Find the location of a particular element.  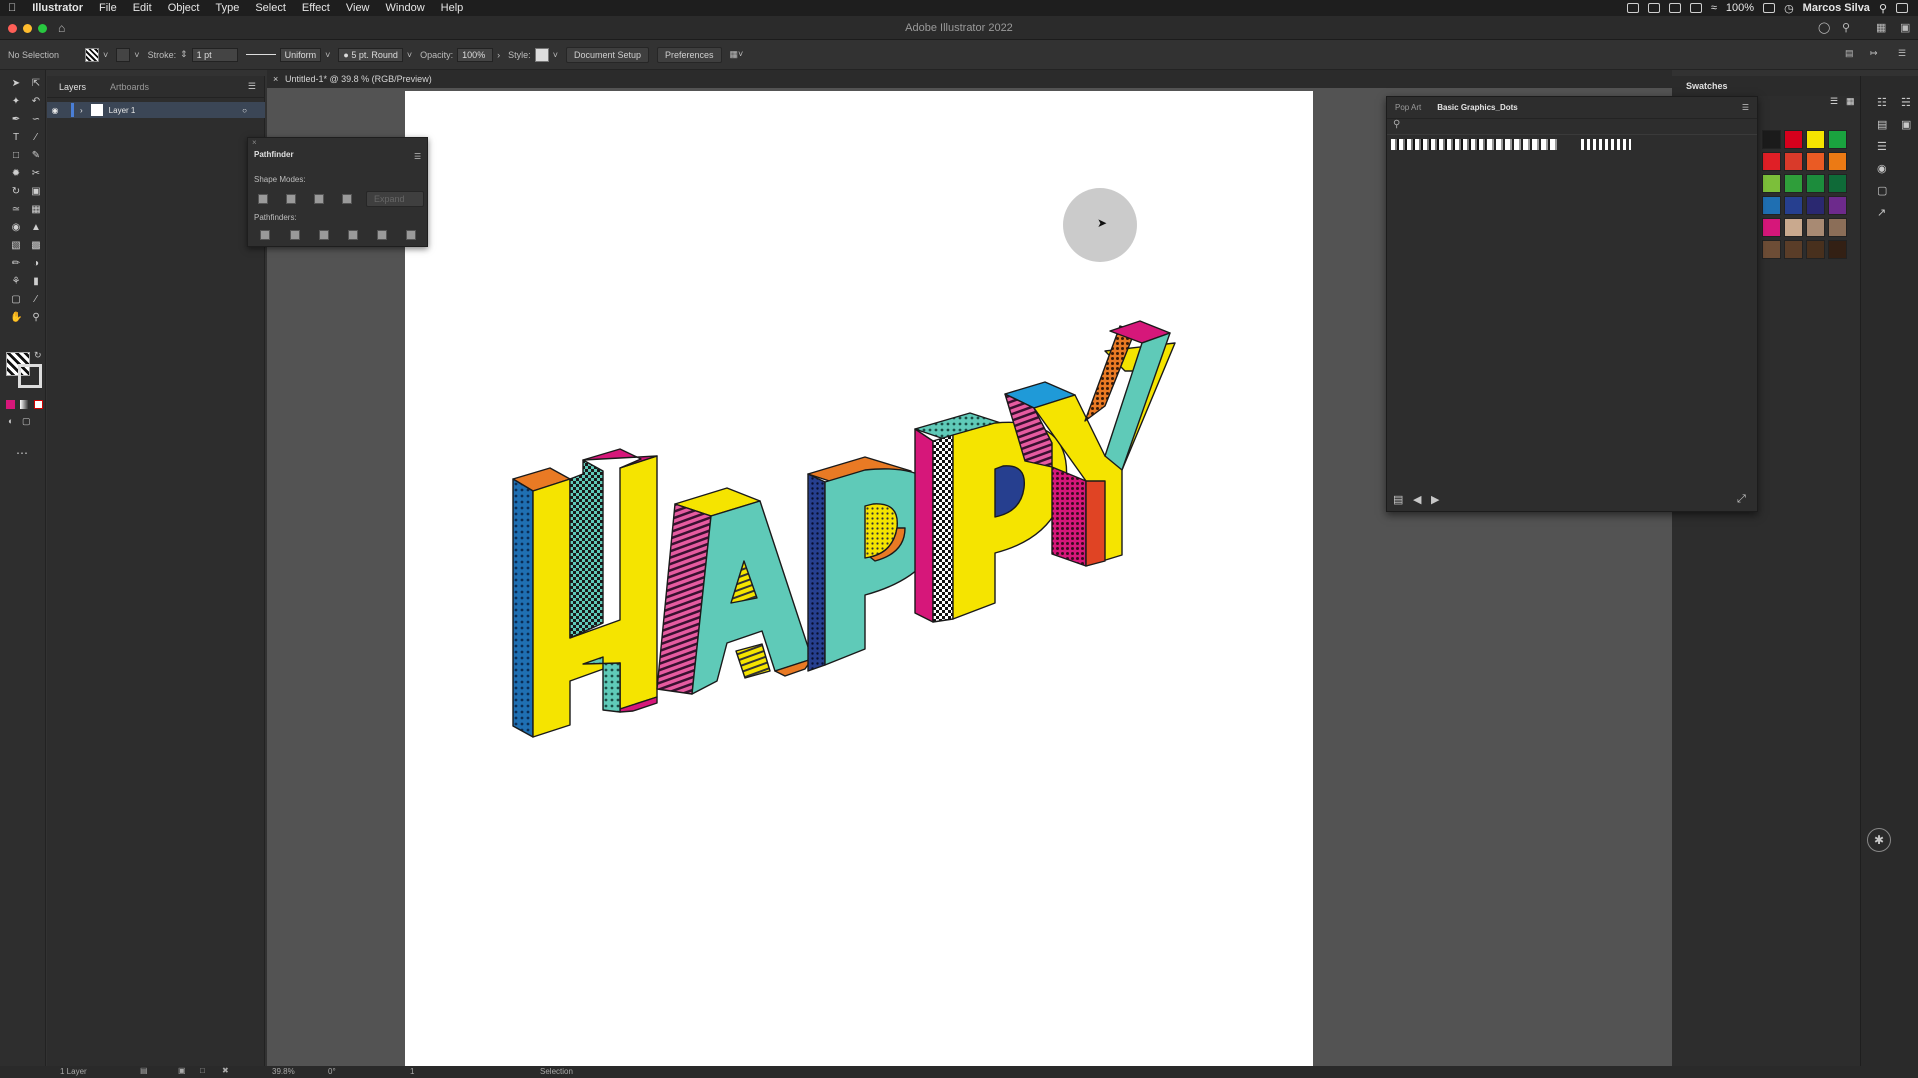

tab-layers: Layers is located at coordinates (72, 87).